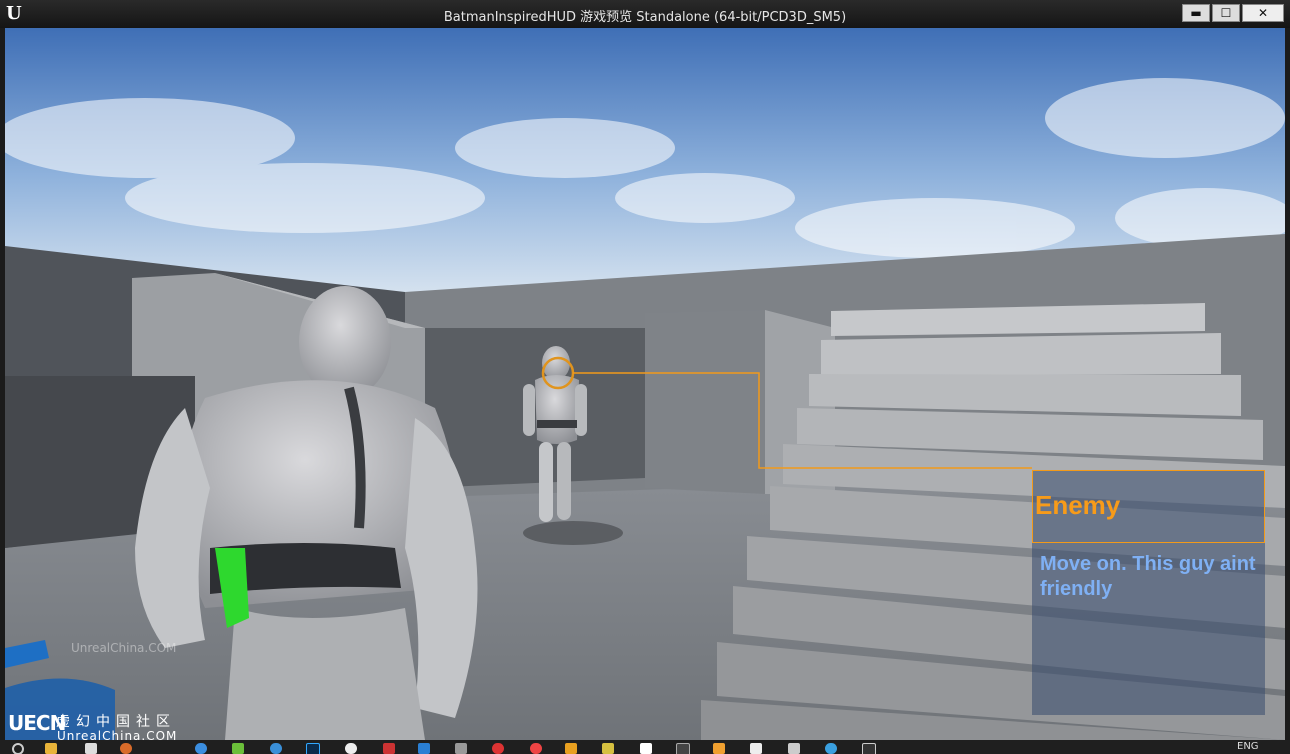 The width and height of the screenshot is (1290, 754). What do you see at coordinates (313, 748) in the screenshot?
I see `photoshop-icon` at bounding box center [313, 748].